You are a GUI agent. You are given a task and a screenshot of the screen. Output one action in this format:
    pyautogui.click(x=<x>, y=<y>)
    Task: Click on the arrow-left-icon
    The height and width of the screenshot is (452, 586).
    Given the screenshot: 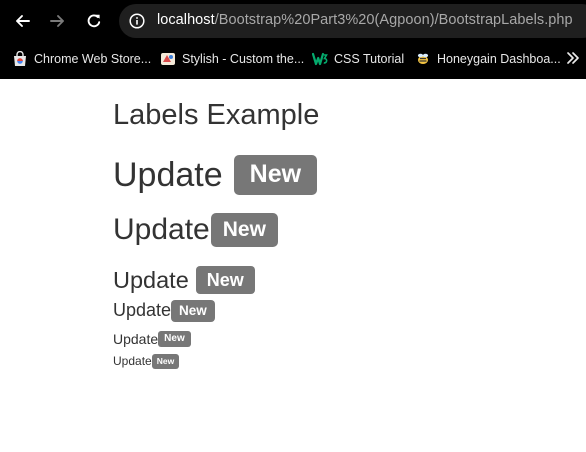 What is the action you would take?
    pyautogui.click(x=23, y=21)
    